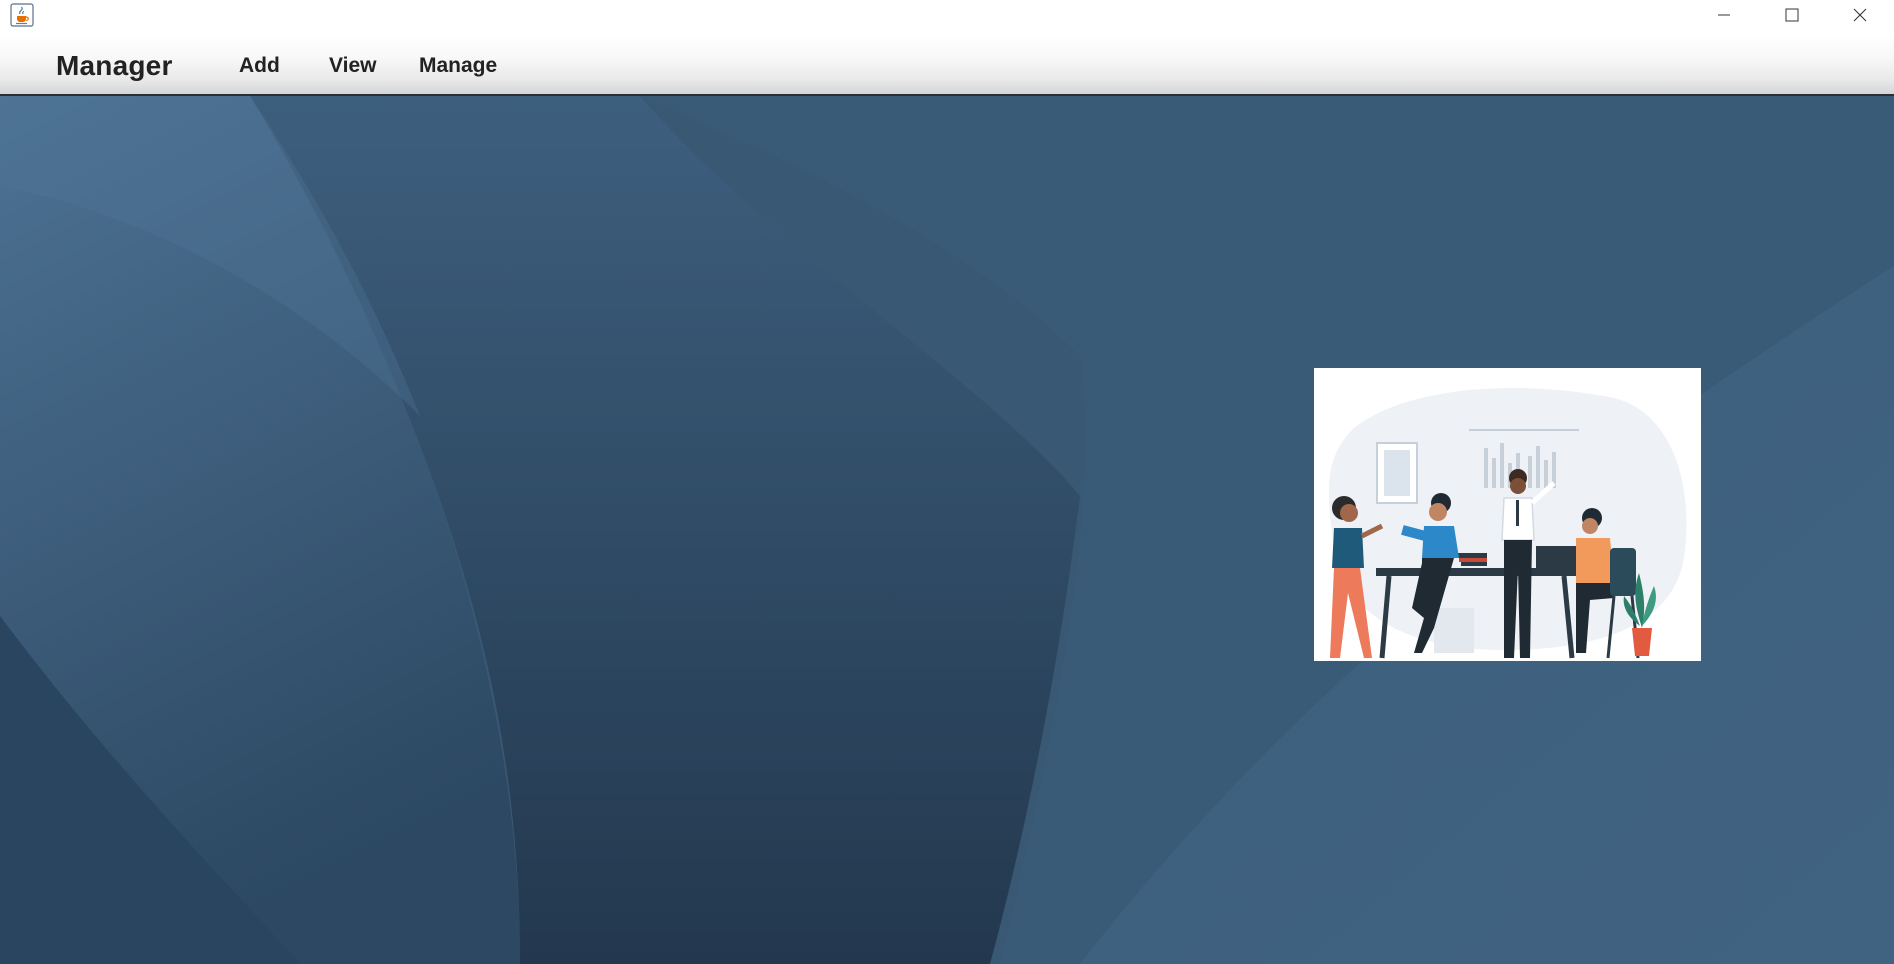 The image size is (1894, 964). I want to click on java-cup-icon, so click(22, 15).